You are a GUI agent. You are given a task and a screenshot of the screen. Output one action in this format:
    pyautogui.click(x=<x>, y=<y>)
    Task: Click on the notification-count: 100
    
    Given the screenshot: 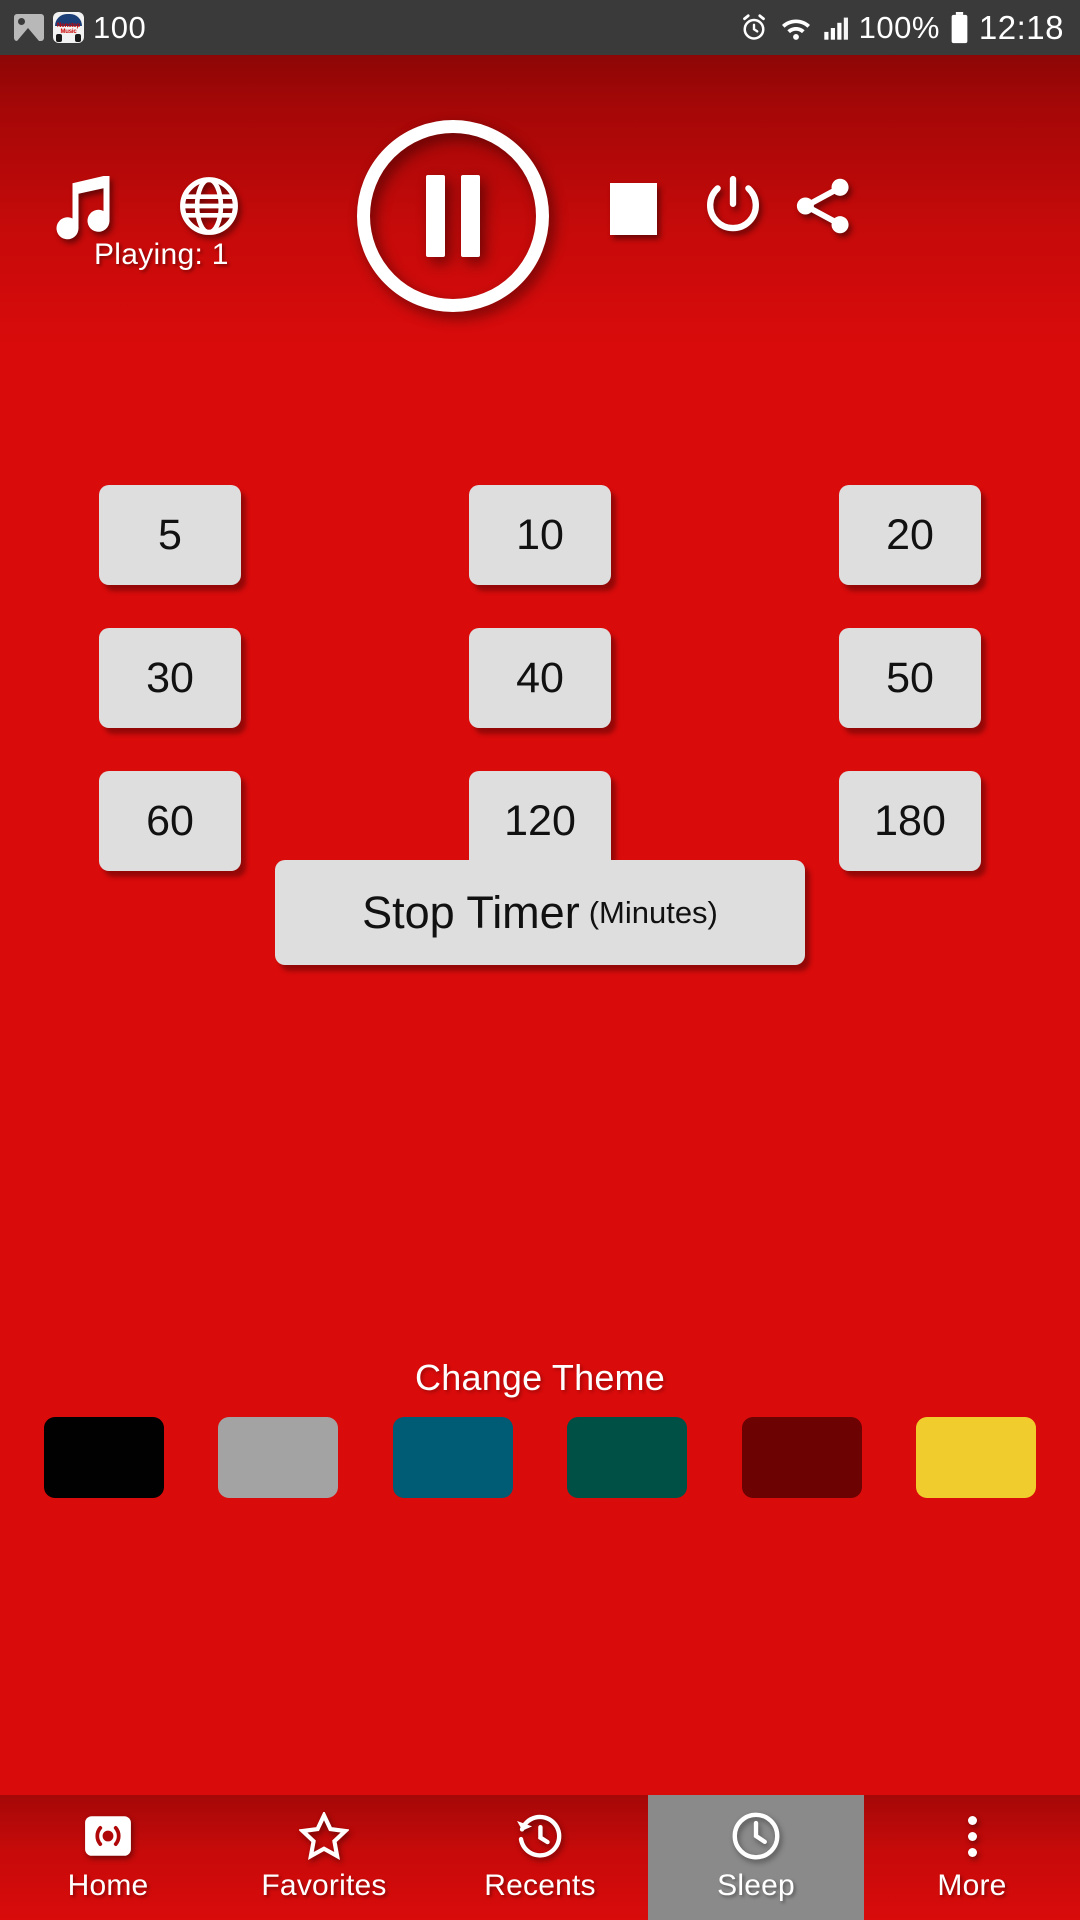 What is the action you would take?
    pyautogui.click(x=120, y=27)
    